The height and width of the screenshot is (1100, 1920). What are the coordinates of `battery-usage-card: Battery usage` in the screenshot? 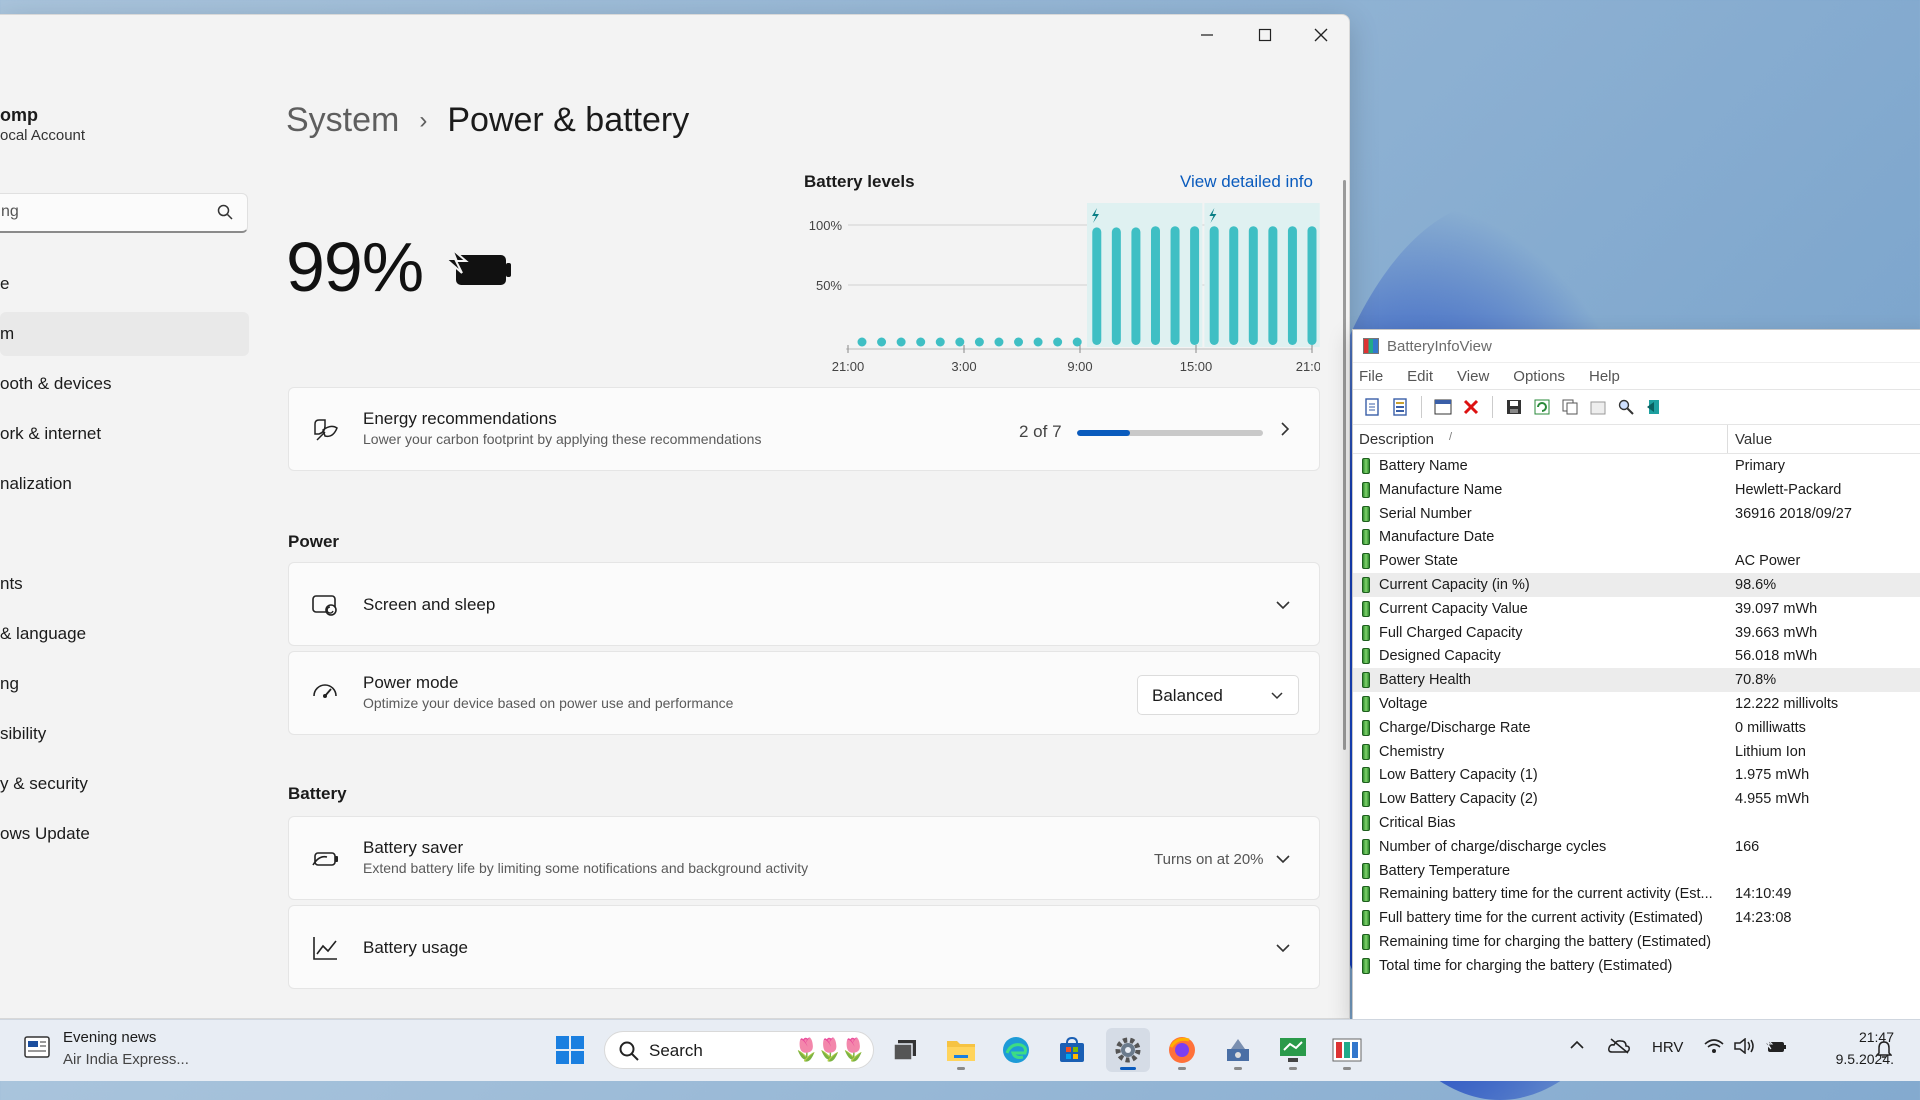 It's located at (804, 947).